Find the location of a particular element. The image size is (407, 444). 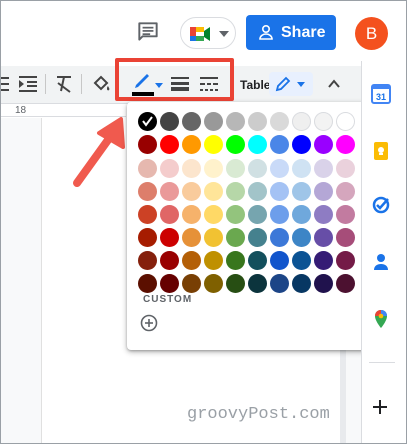

editing-mode-button is located at coordinates (291, 84).